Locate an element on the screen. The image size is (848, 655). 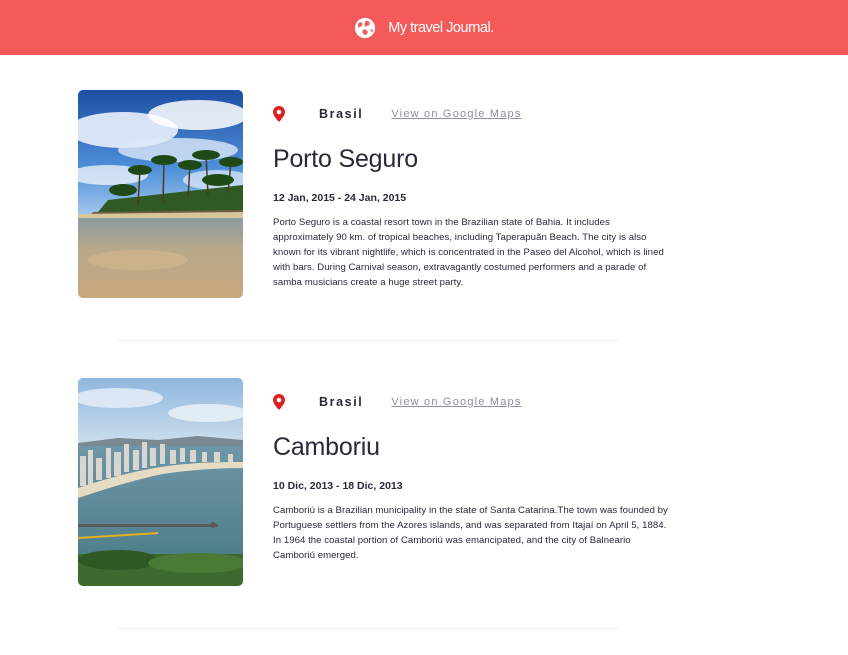
navbar: My travel Journal. is located at coordinates (424, 27).